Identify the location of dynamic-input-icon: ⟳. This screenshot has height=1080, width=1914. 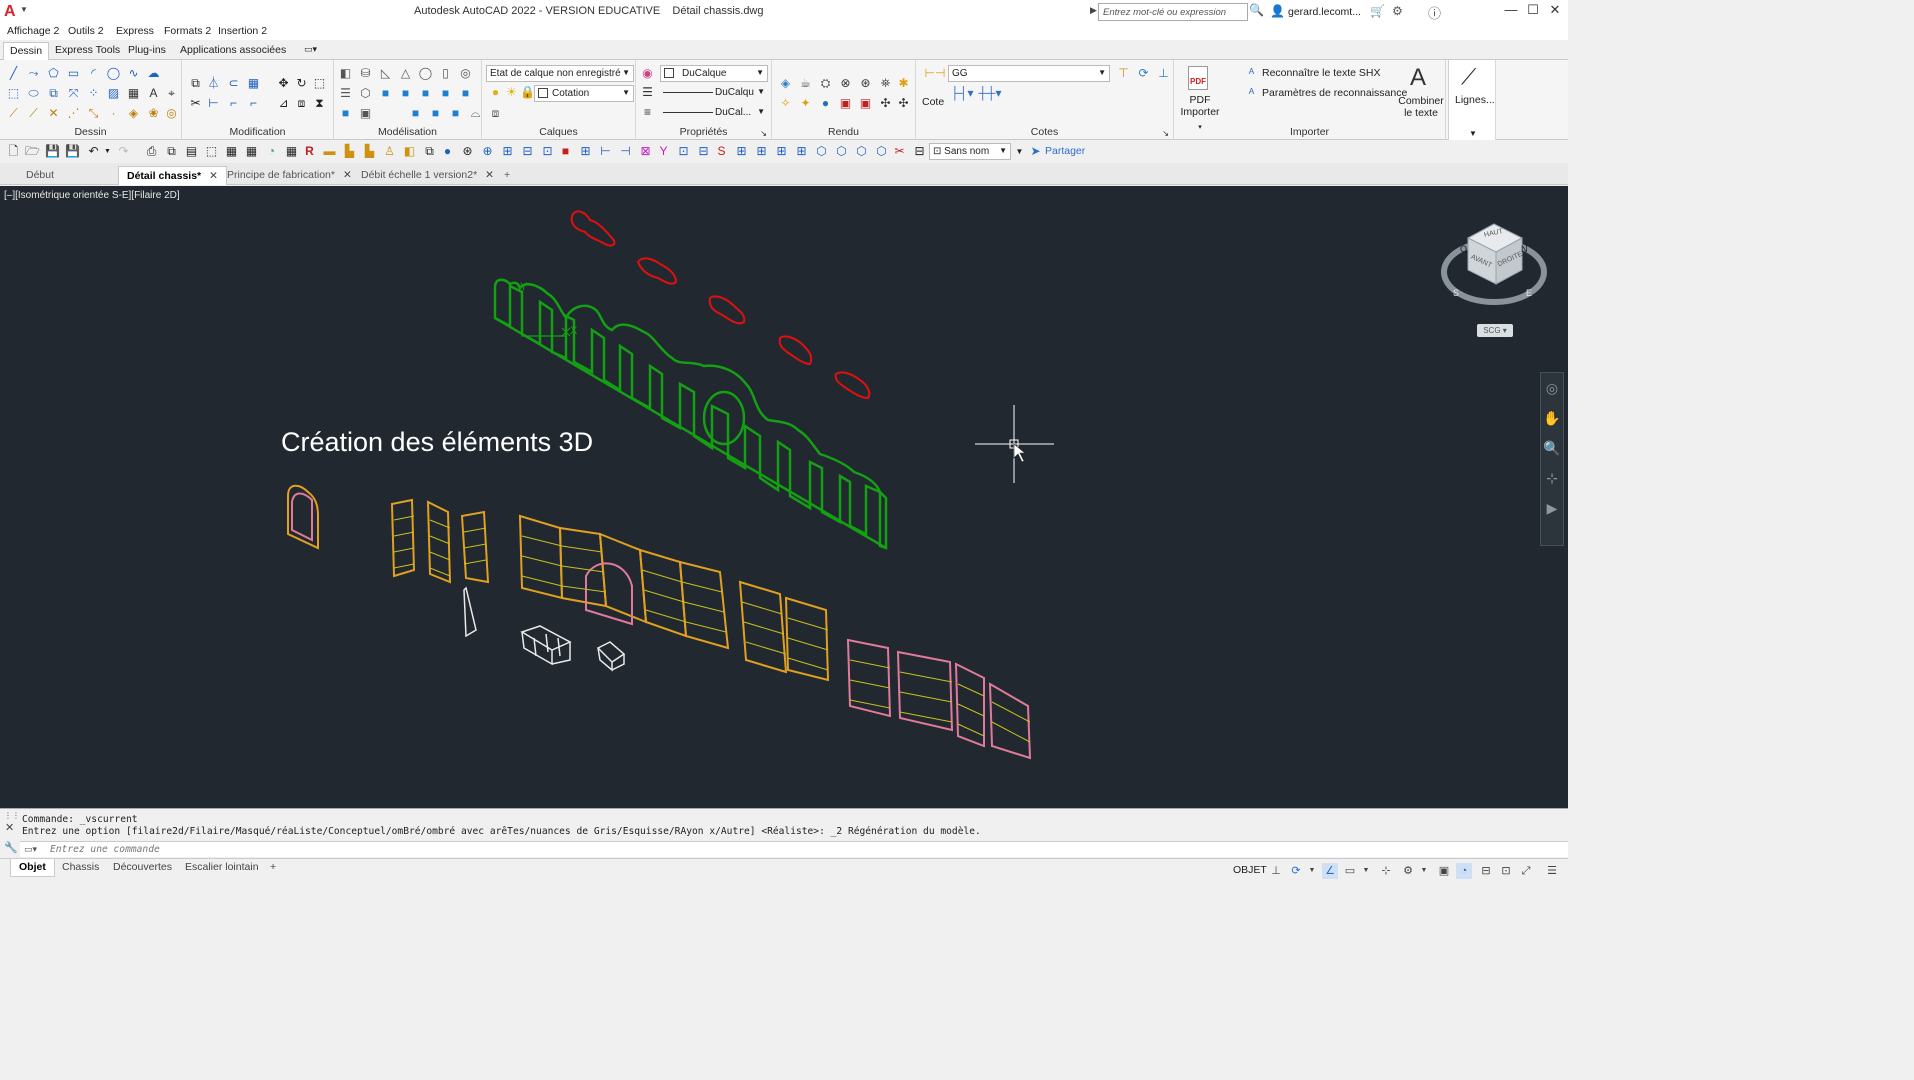
(1296, 871).